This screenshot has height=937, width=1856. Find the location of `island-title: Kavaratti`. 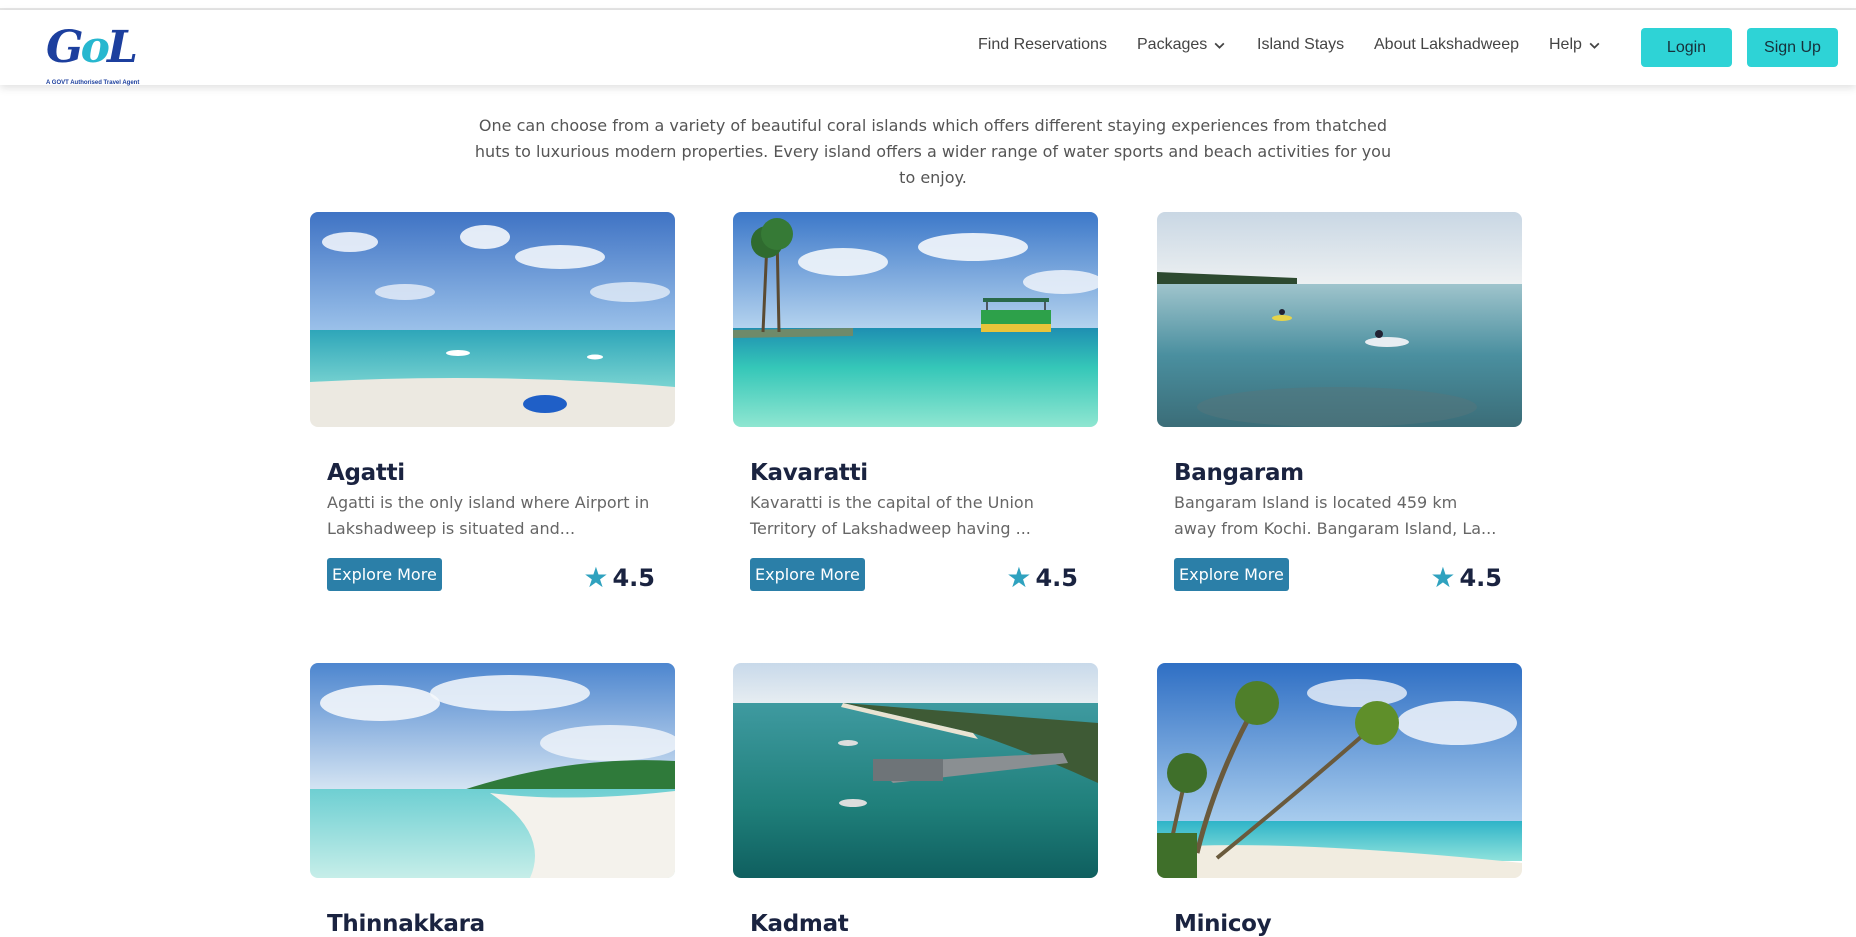

island-title: Kavaratti is located at coordinates (809, 473).